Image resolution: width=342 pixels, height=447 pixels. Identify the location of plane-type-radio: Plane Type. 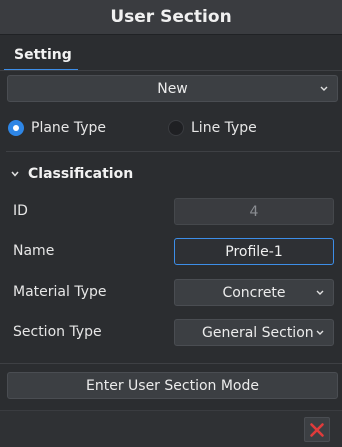
(57, 128).